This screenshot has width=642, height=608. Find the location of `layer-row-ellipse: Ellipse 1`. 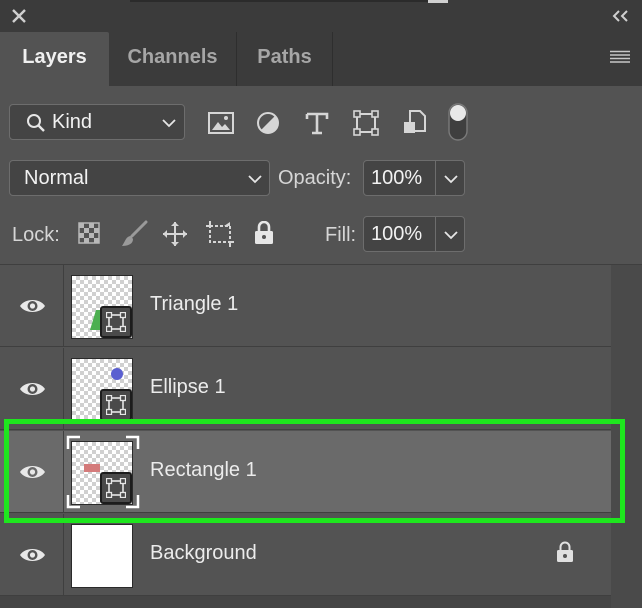

layer-row-ellipse: Ellipse 1 is located at coordinates (305, 389).